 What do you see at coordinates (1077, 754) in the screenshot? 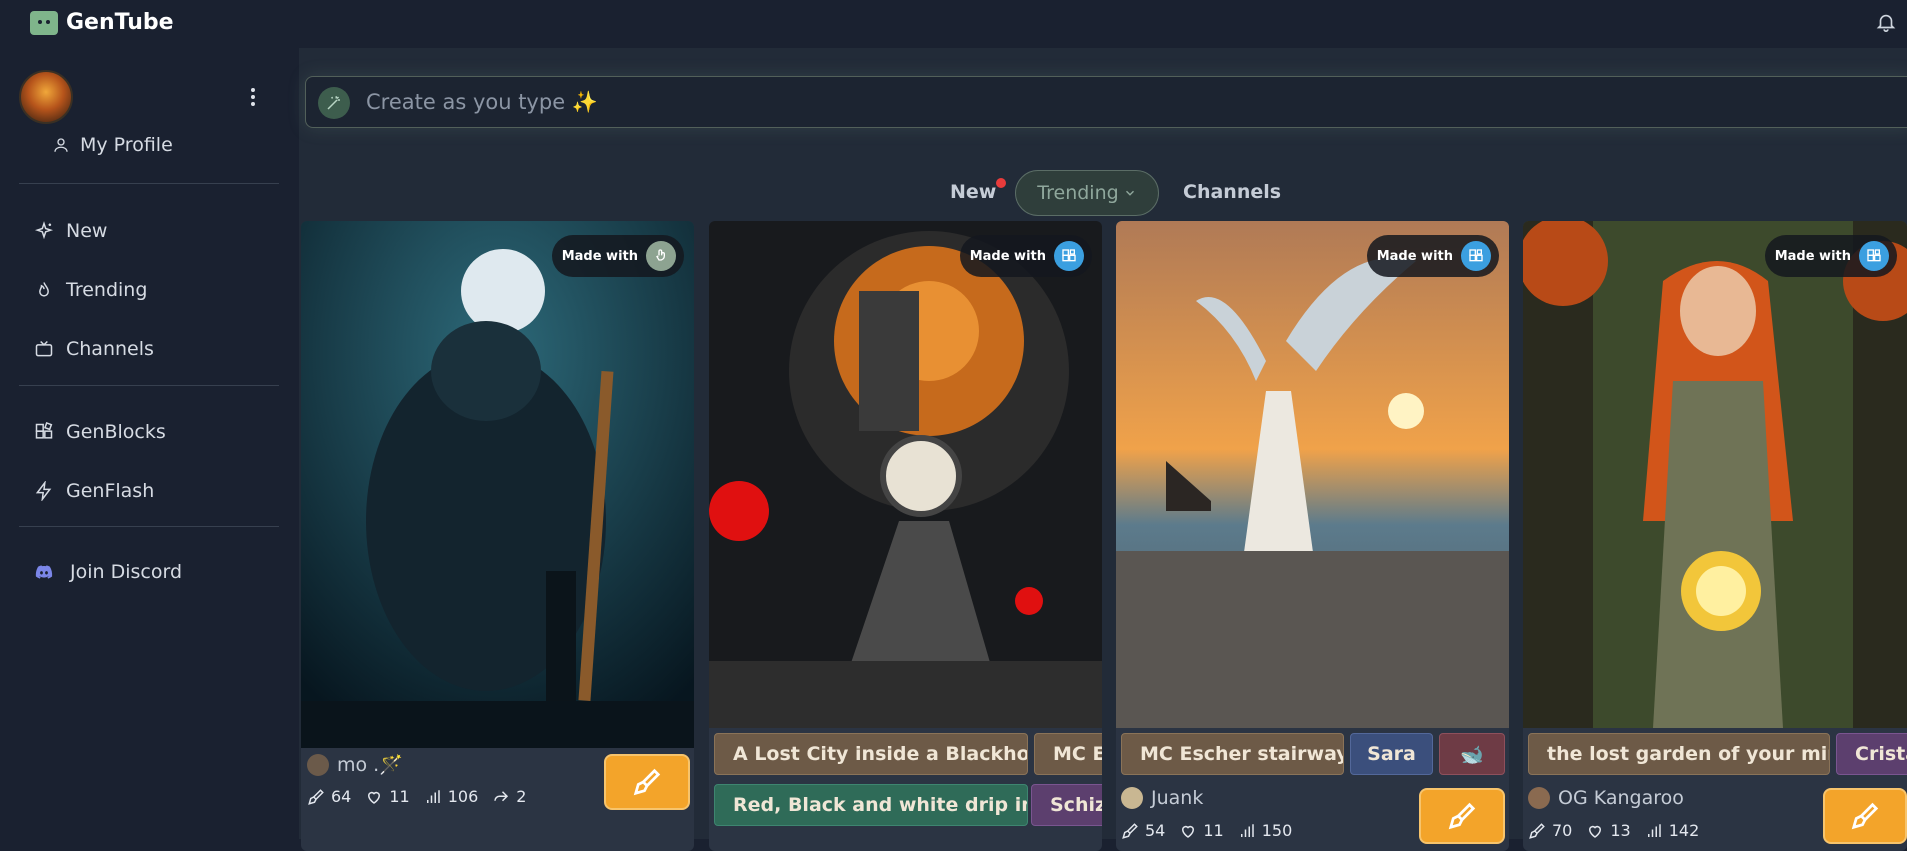
I see `tag-label: MC E` at bounding box center [1077, 754].